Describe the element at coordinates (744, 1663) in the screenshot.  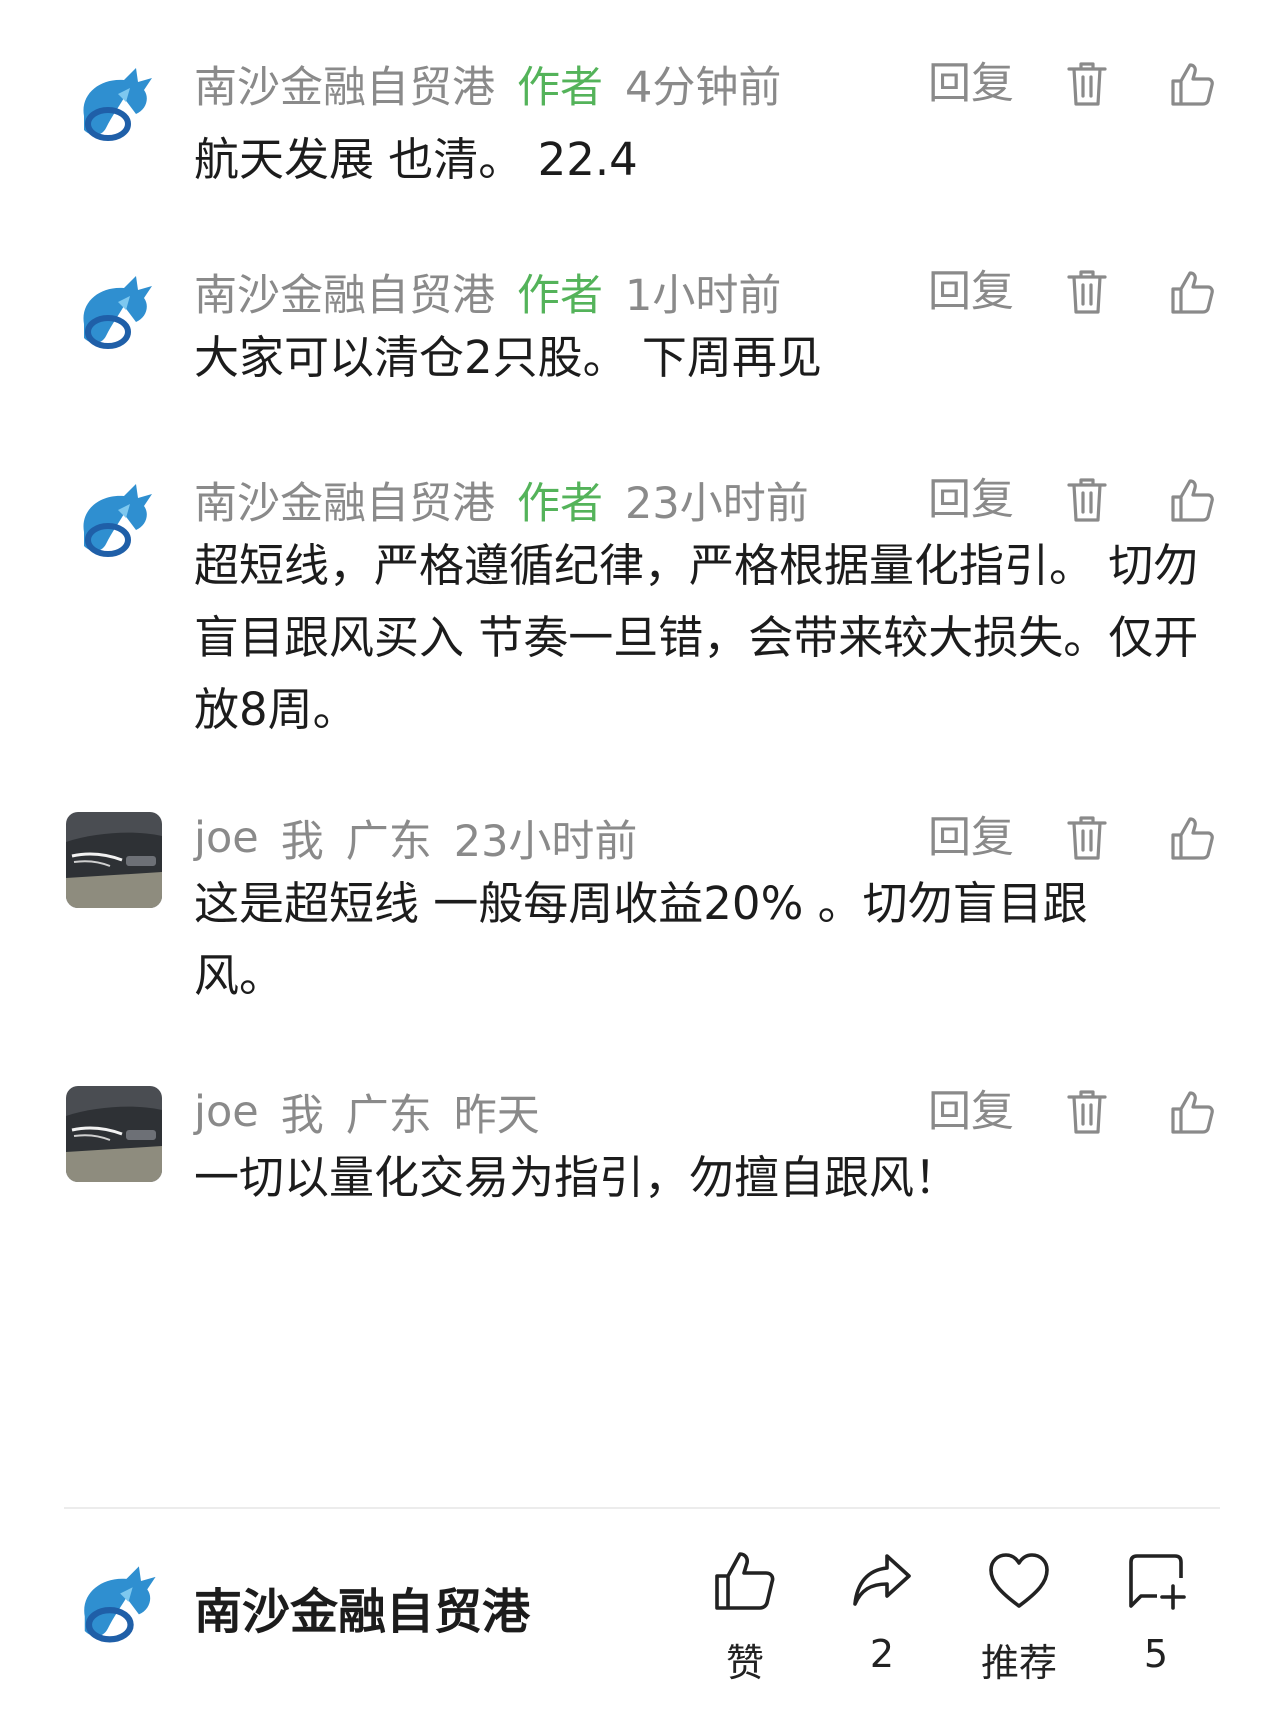
I see `like-label: 赞` at that location.